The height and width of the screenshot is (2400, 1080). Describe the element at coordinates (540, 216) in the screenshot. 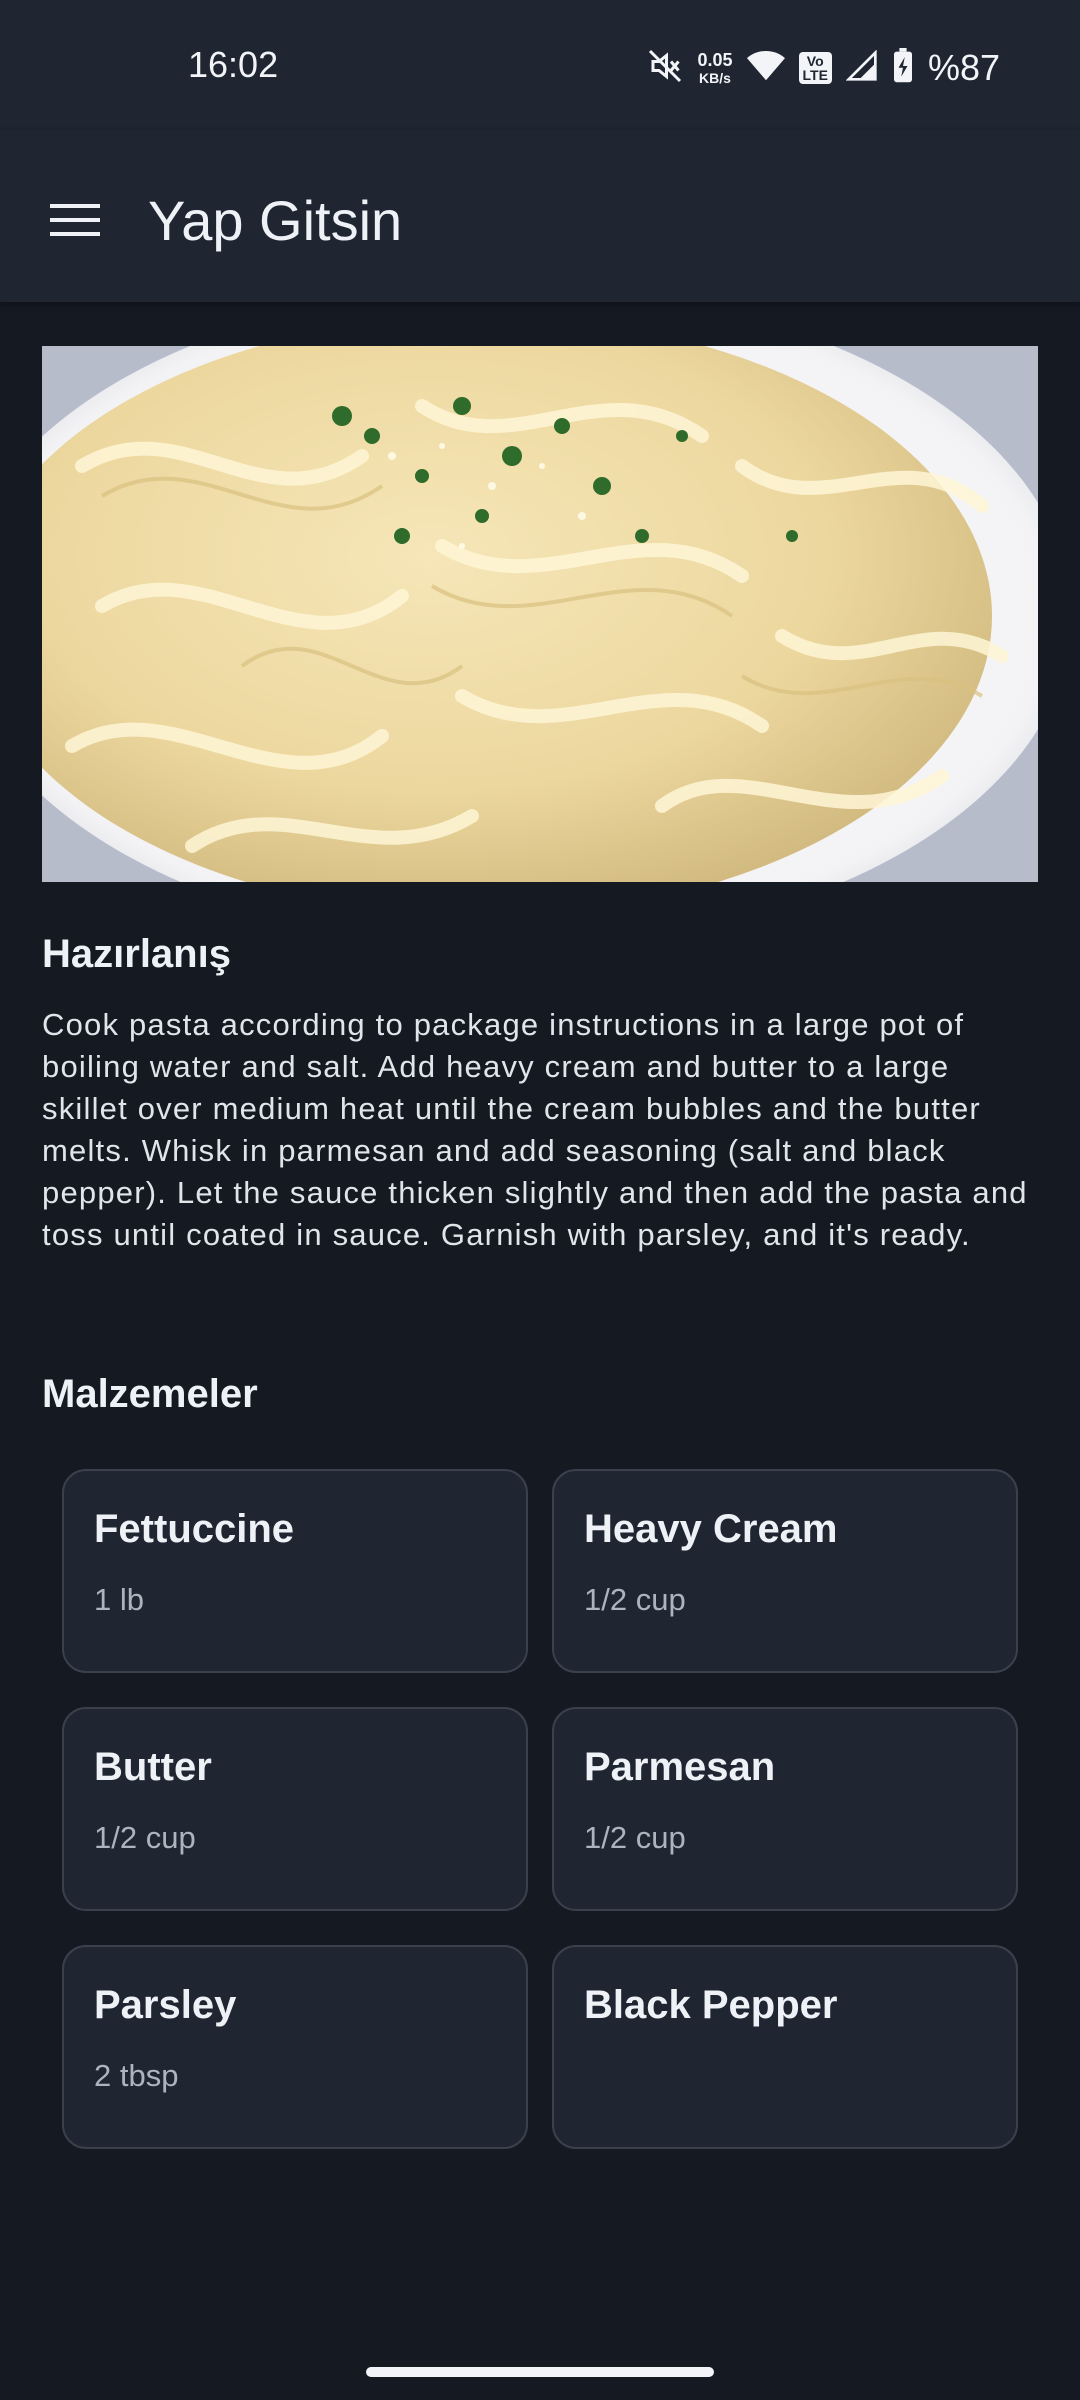

I see `app-bar: Yap Gitsin` at that location.